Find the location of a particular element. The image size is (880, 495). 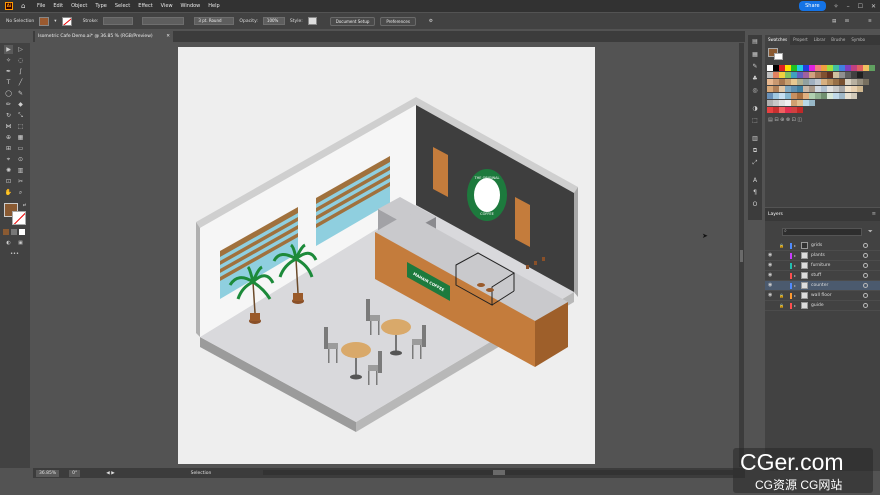

opacity-field: 100% is located at coordinates (273, 21).